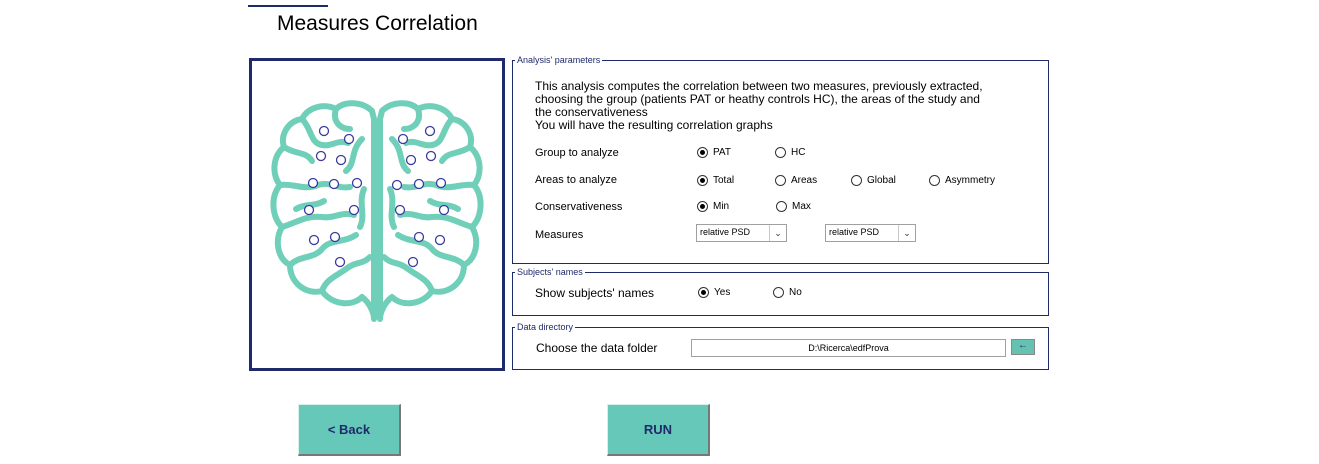 This screenshot has width=1319, height=464. I want to click on radio-label: Total, so click(724, 180).